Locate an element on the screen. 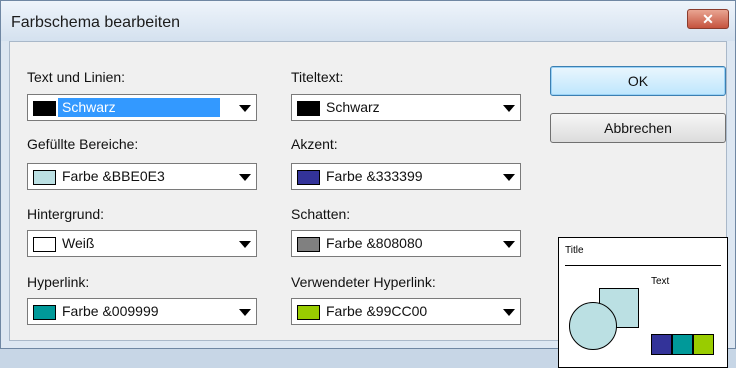 This screenshot has width=736, height=368. close-button: ✕ is located at coordinates (708, 19).